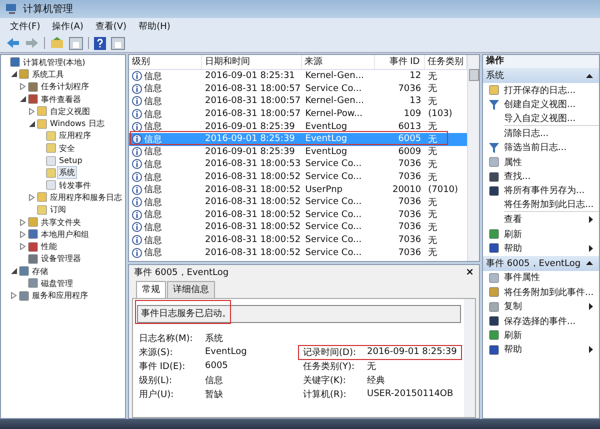 This screenshot has width=600, height=429. I want to click on tree-item: 安全, so click(67, 148).